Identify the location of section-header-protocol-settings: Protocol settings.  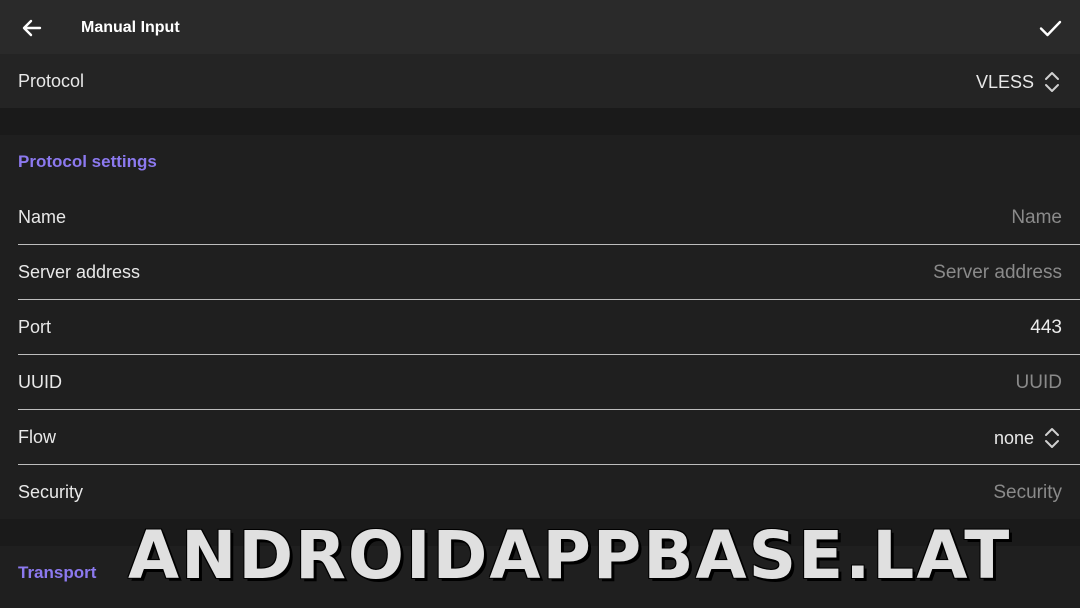
(87, 161).